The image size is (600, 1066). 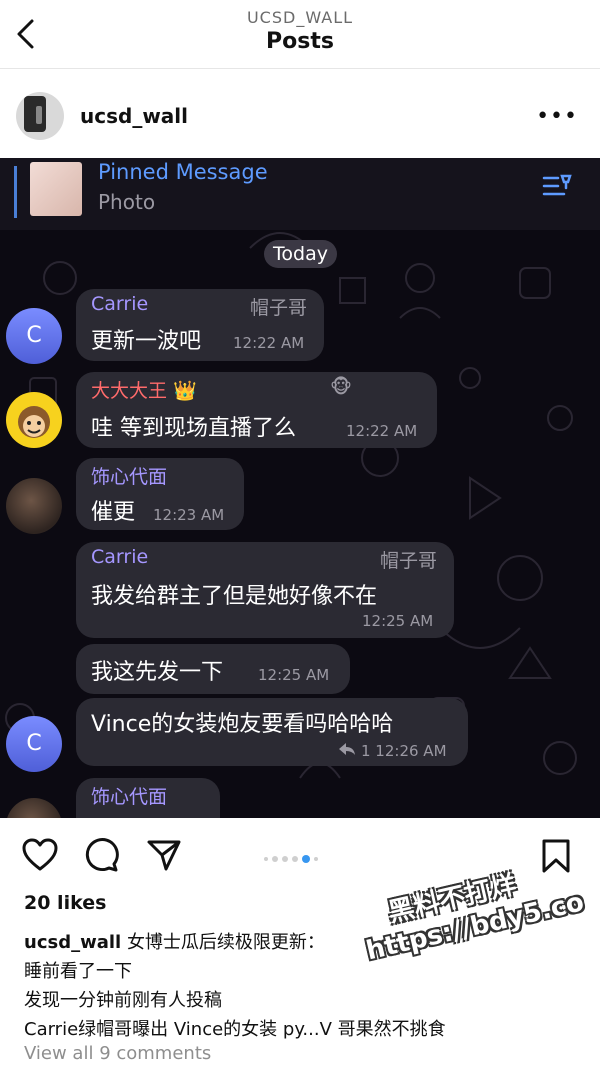 I want to click on forward-icon, so click(x=347, y=749).